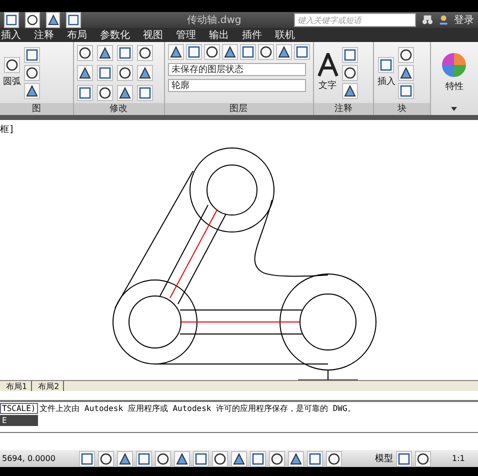 This screenshot has height=476, width=478. Describe the element at coordinates (252, 35) in the screenshot. I see `ribbon-tab: 插件` at that location.